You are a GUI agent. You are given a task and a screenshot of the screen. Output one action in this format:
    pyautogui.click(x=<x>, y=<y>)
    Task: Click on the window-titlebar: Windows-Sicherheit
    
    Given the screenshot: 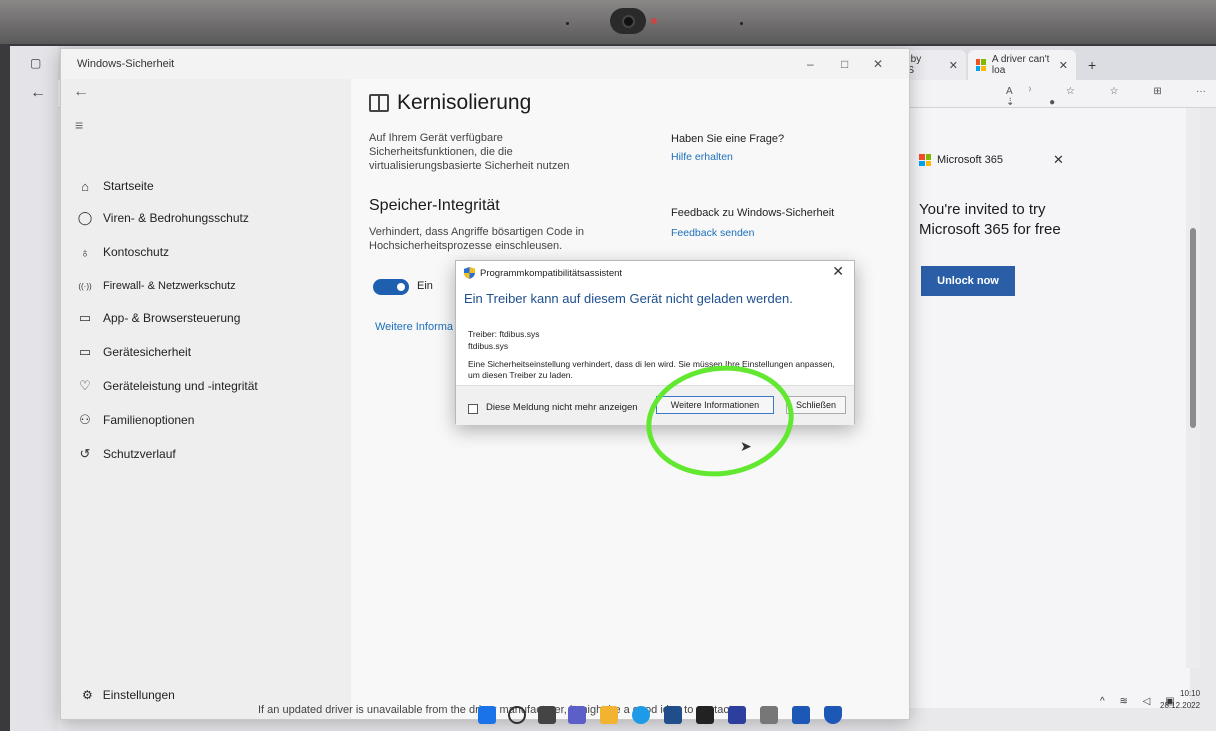 What is the action you would take?
    pyautogui.click(x=485, y=64)
    